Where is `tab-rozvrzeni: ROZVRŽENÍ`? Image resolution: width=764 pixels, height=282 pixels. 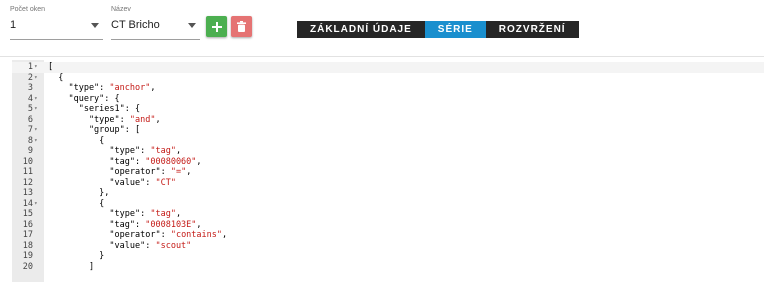 tab-rozvrzeni: ROZVRŽENÍ is located at coordinates (532, 29).